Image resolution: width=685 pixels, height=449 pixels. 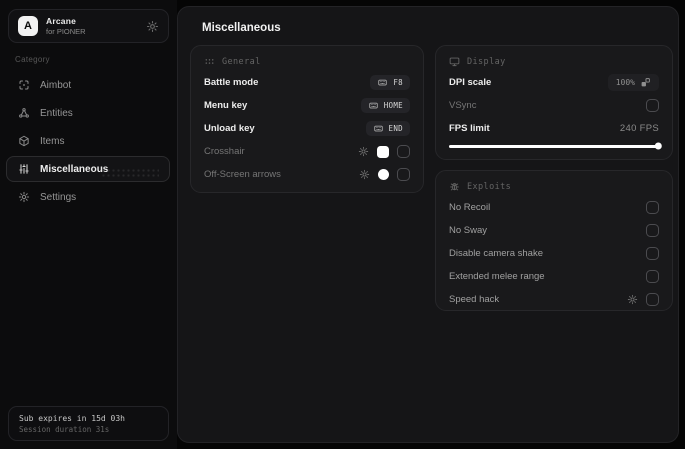 What do you see at coordinates (554, 105) in the screenshot?
I see `vsync-row: VSync` at bounding box center [554, 105].